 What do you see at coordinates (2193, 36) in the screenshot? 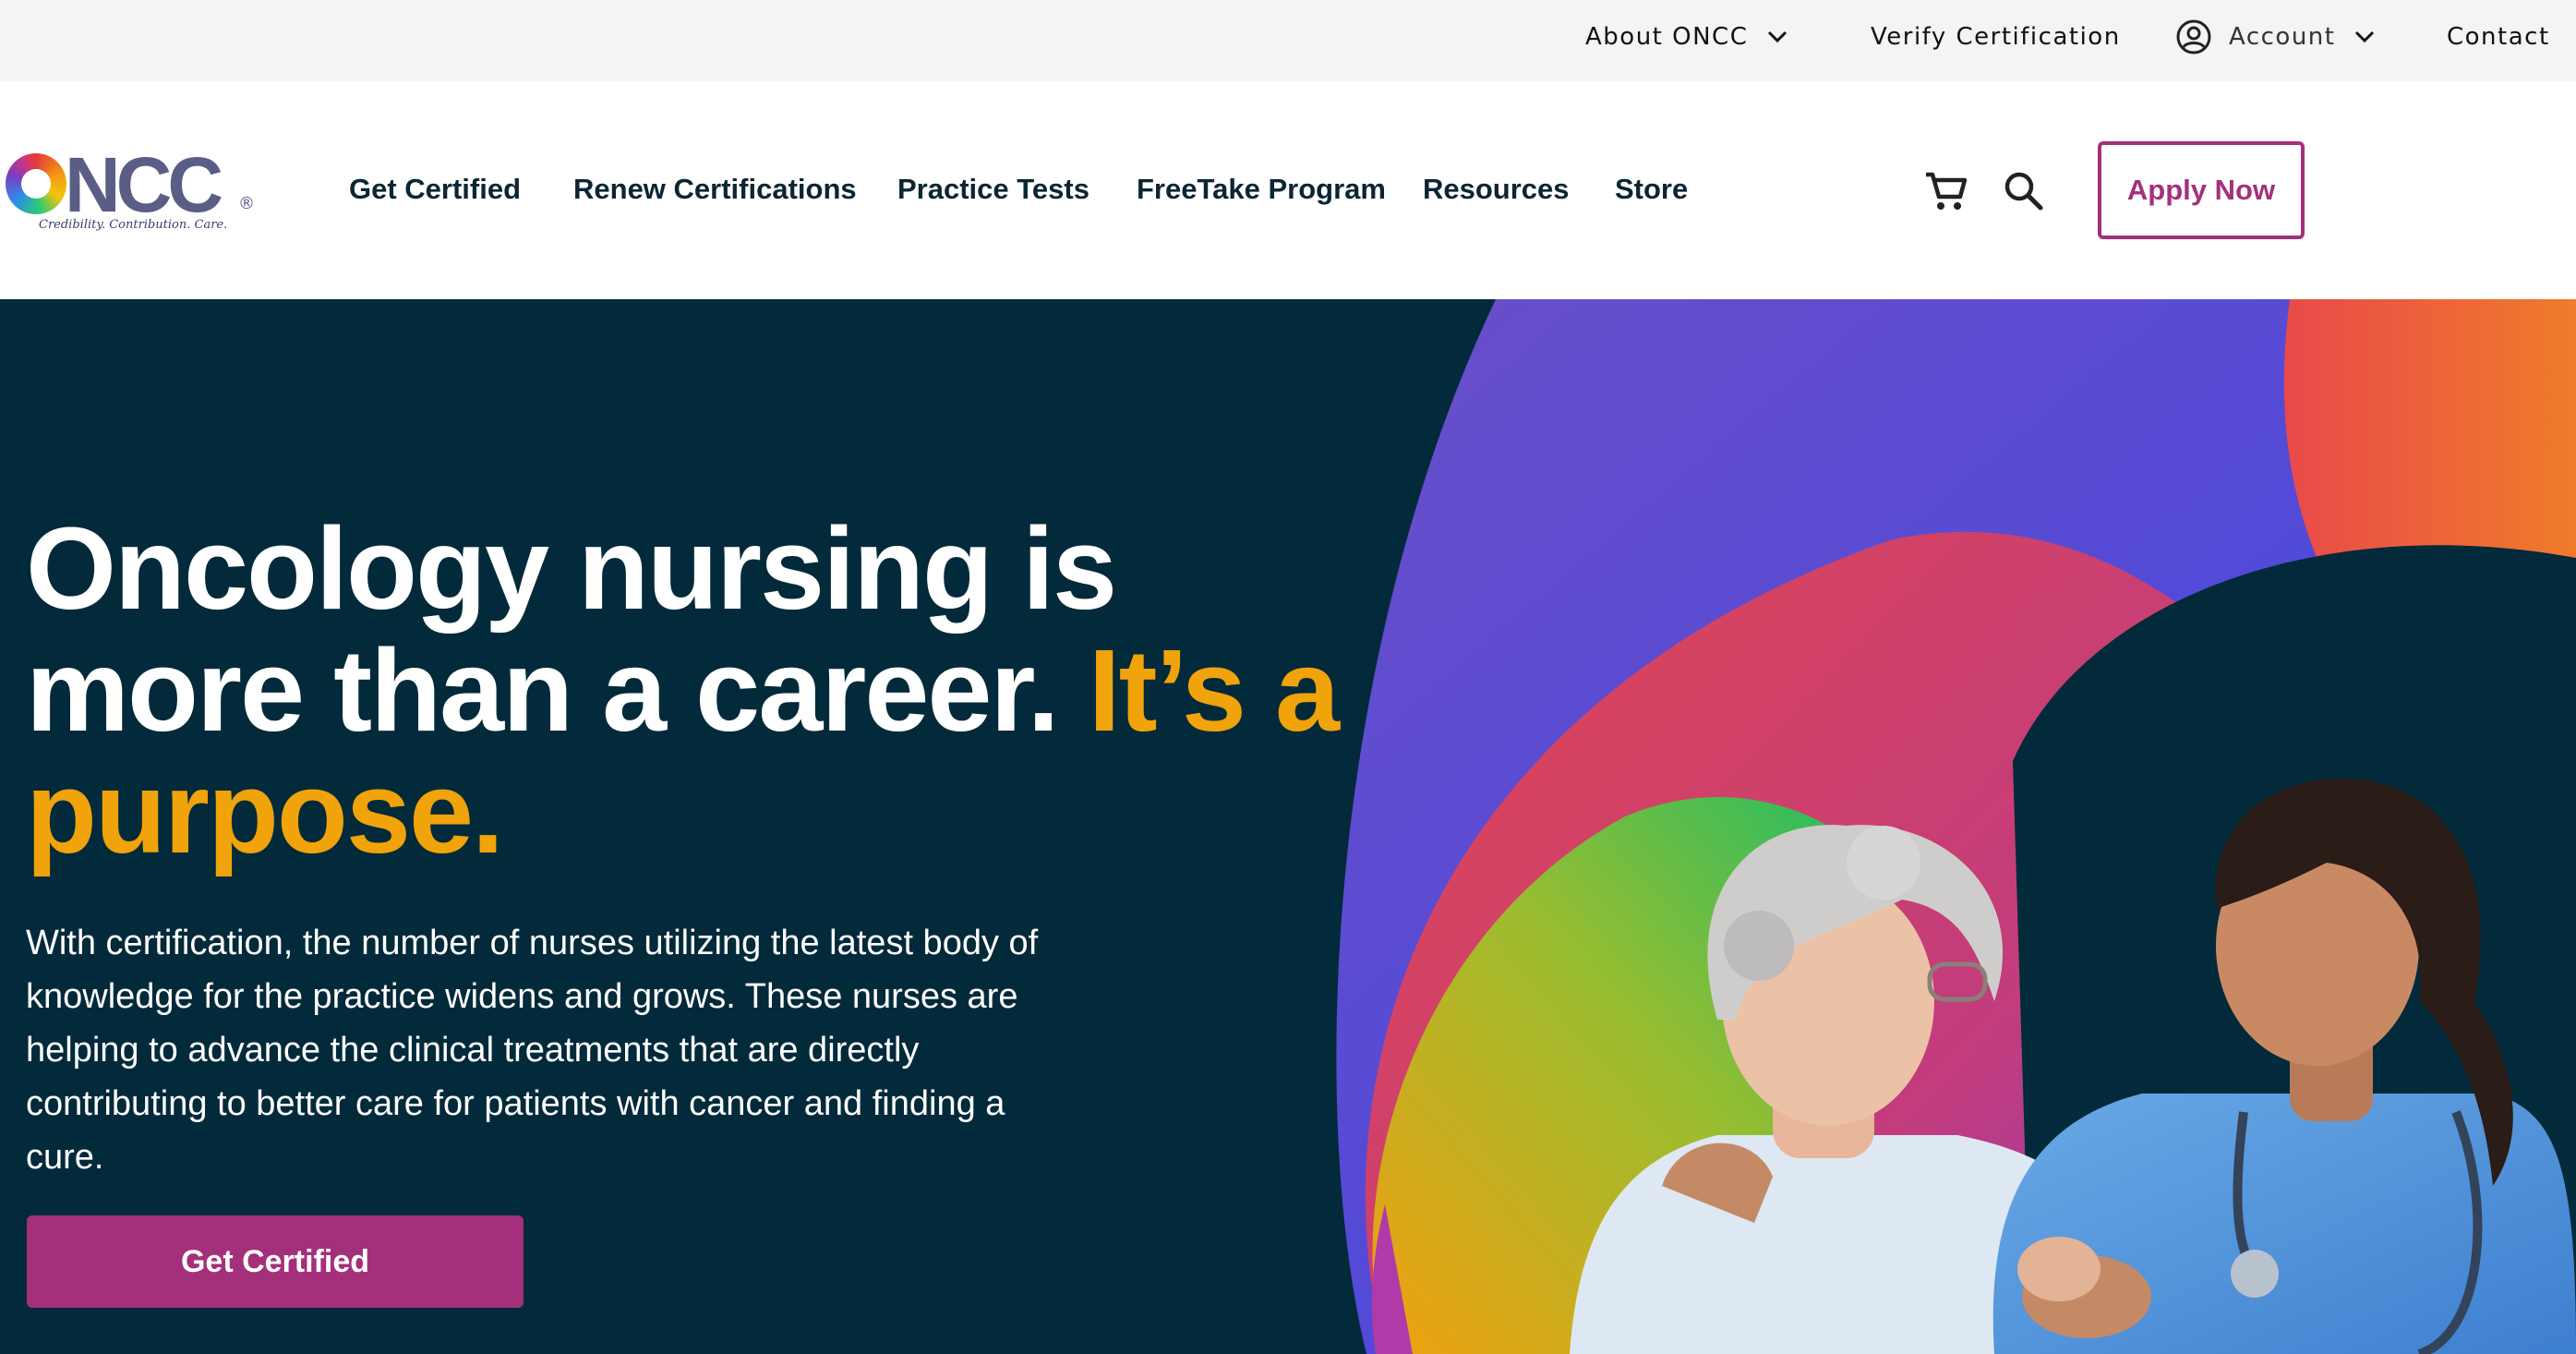
I see `user-circle-icon` at bounding box center [2193, 36].